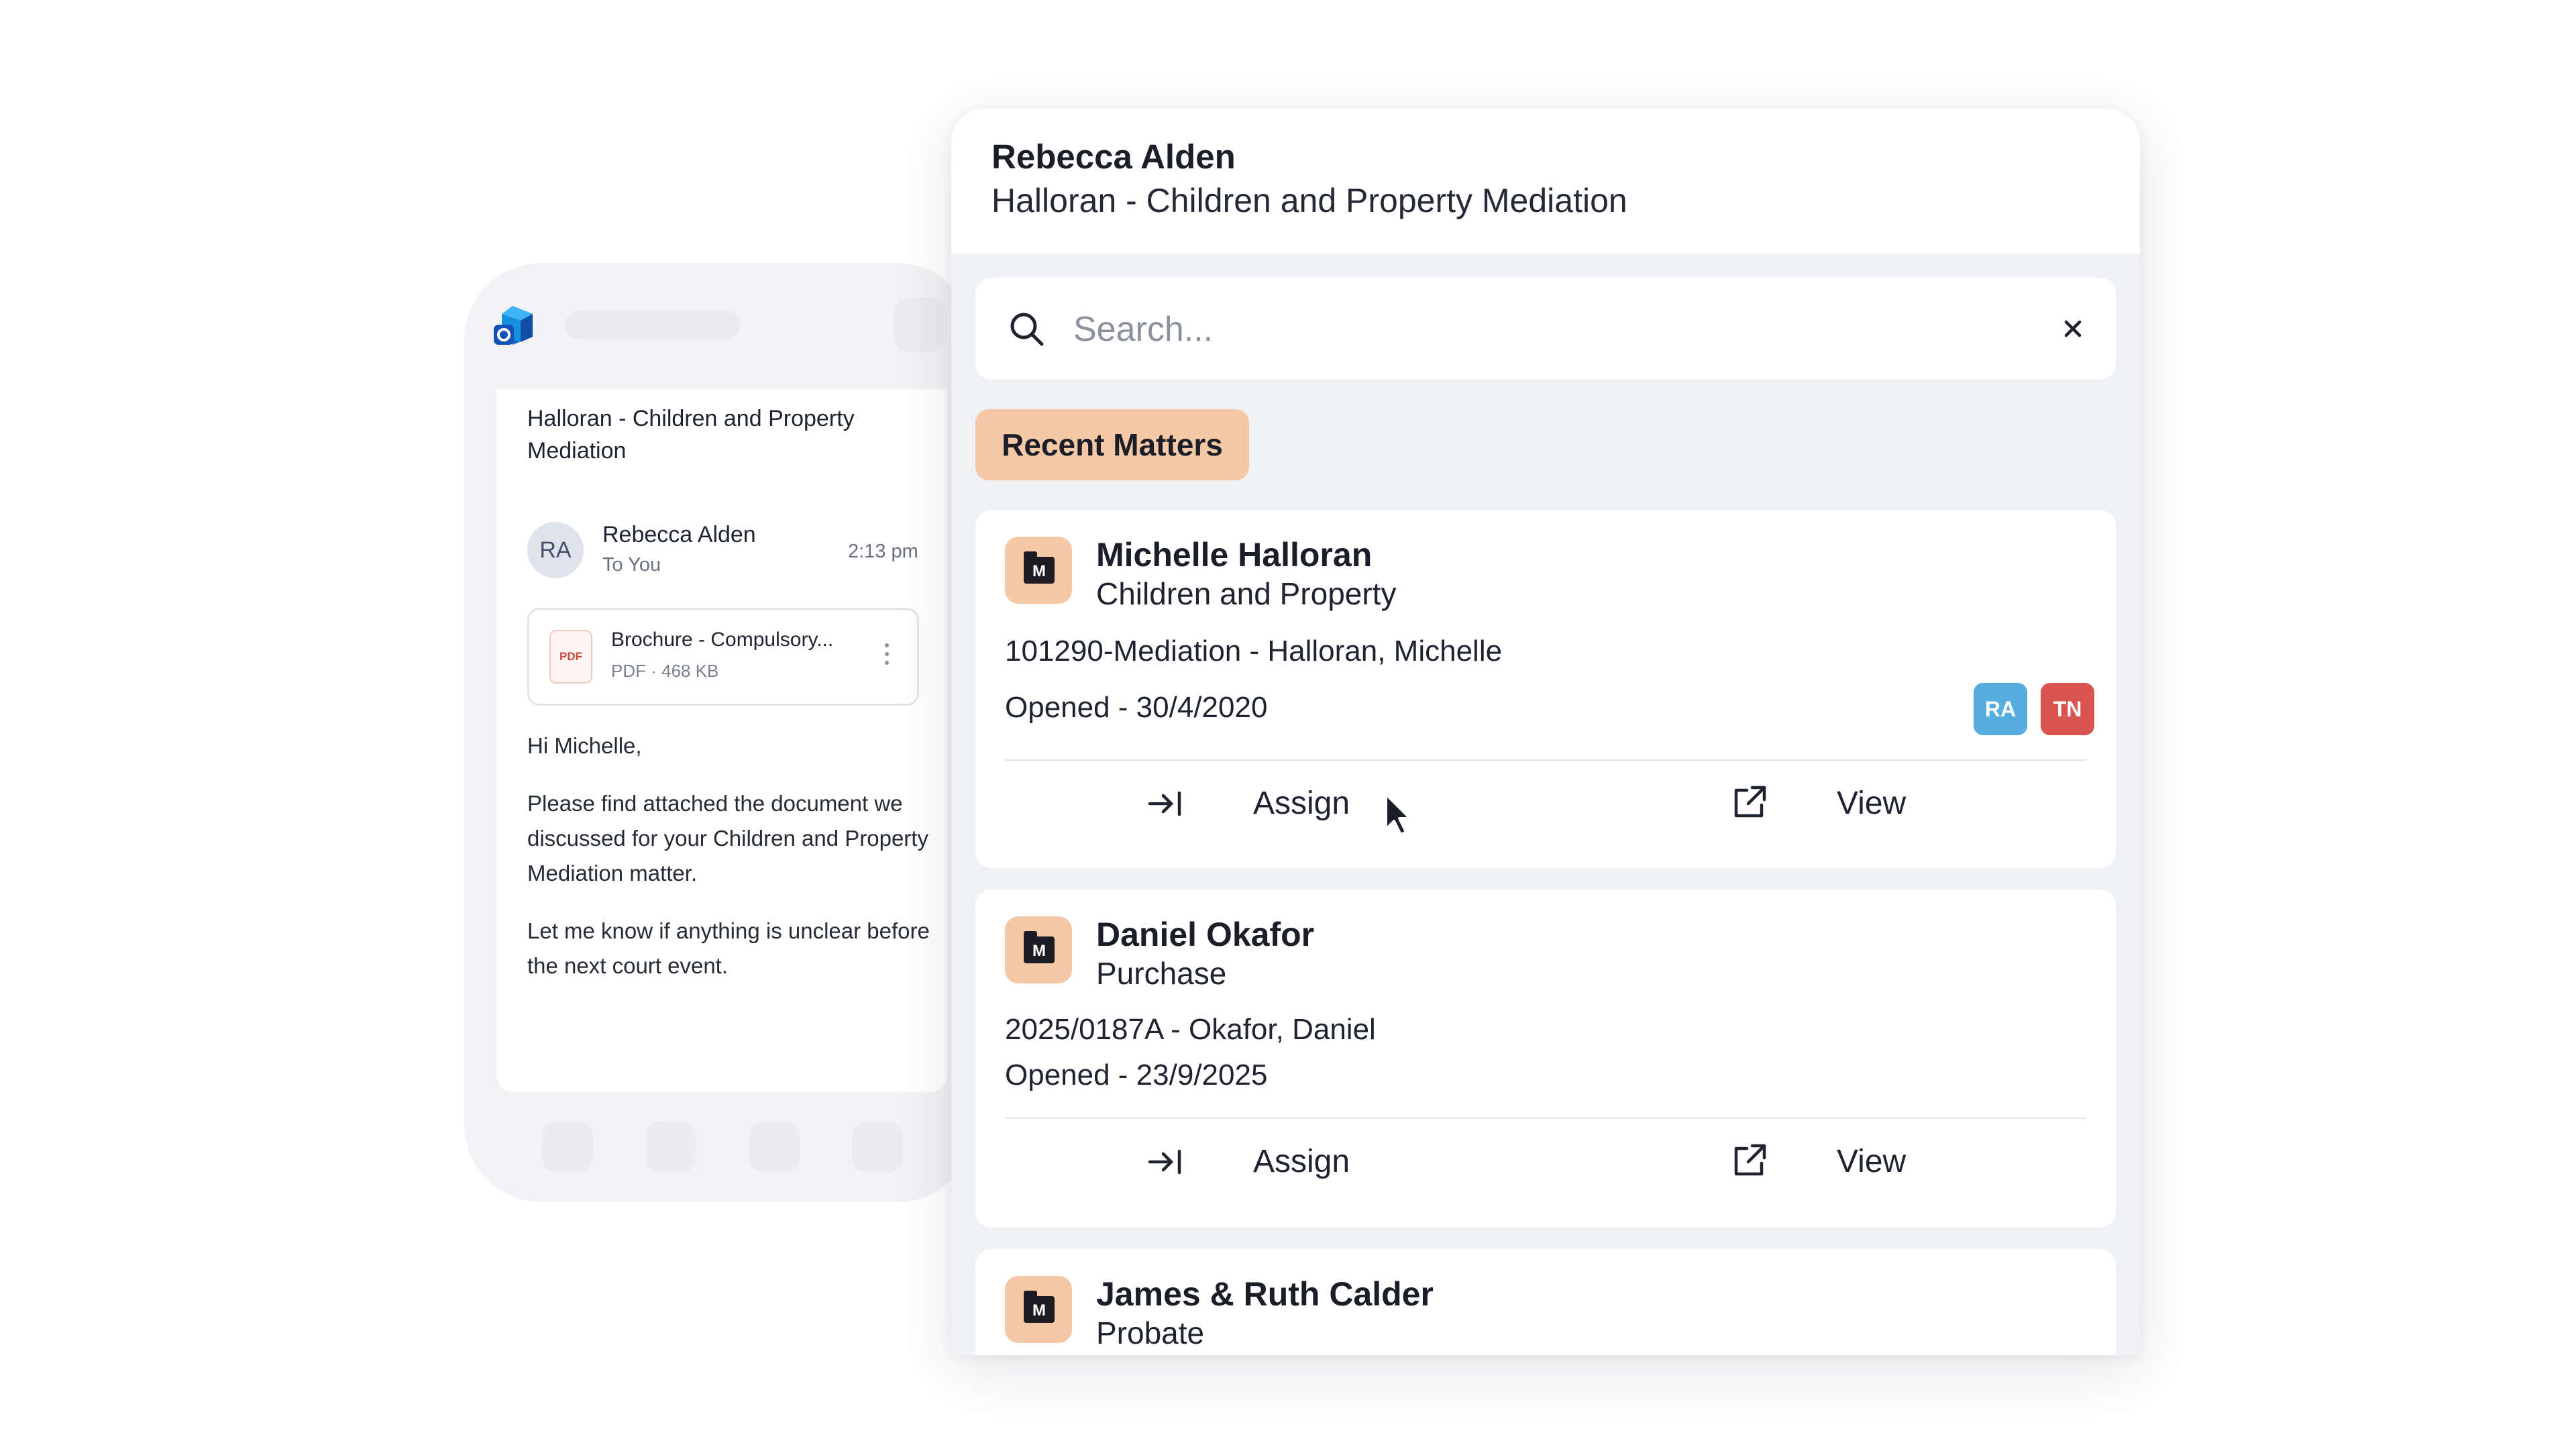 This screenshot has width=2576, height=1449. Describe the element at coordinates (920, 325) in the screenshot. I see `toolbar-button` at that location.